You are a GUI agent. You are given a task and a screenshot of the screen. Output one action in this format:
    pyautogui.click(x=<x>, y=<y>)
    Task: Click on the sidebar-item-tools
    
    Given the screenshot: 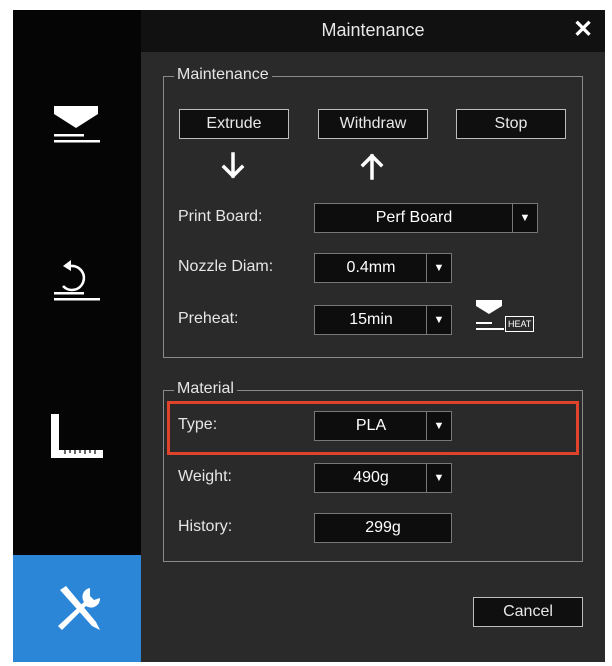 What is the action you would take?
    pyautogui.click(x=83, y=608)
    